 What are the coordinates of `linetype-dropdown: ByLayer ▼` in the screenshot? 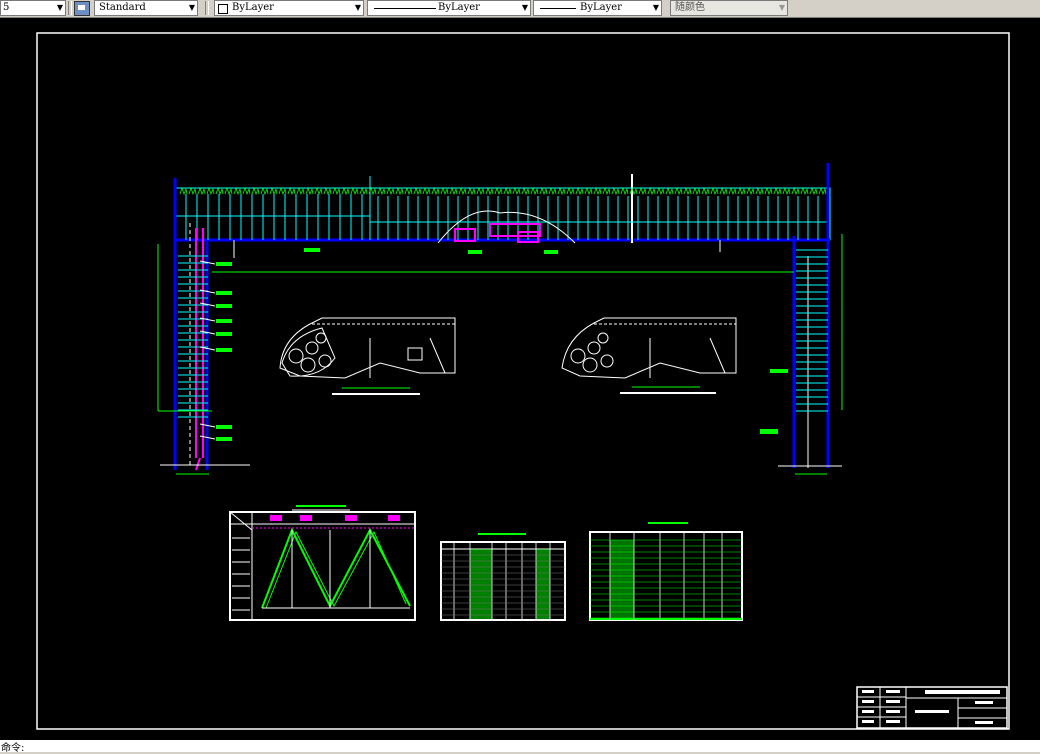 It's located at (449, 8).